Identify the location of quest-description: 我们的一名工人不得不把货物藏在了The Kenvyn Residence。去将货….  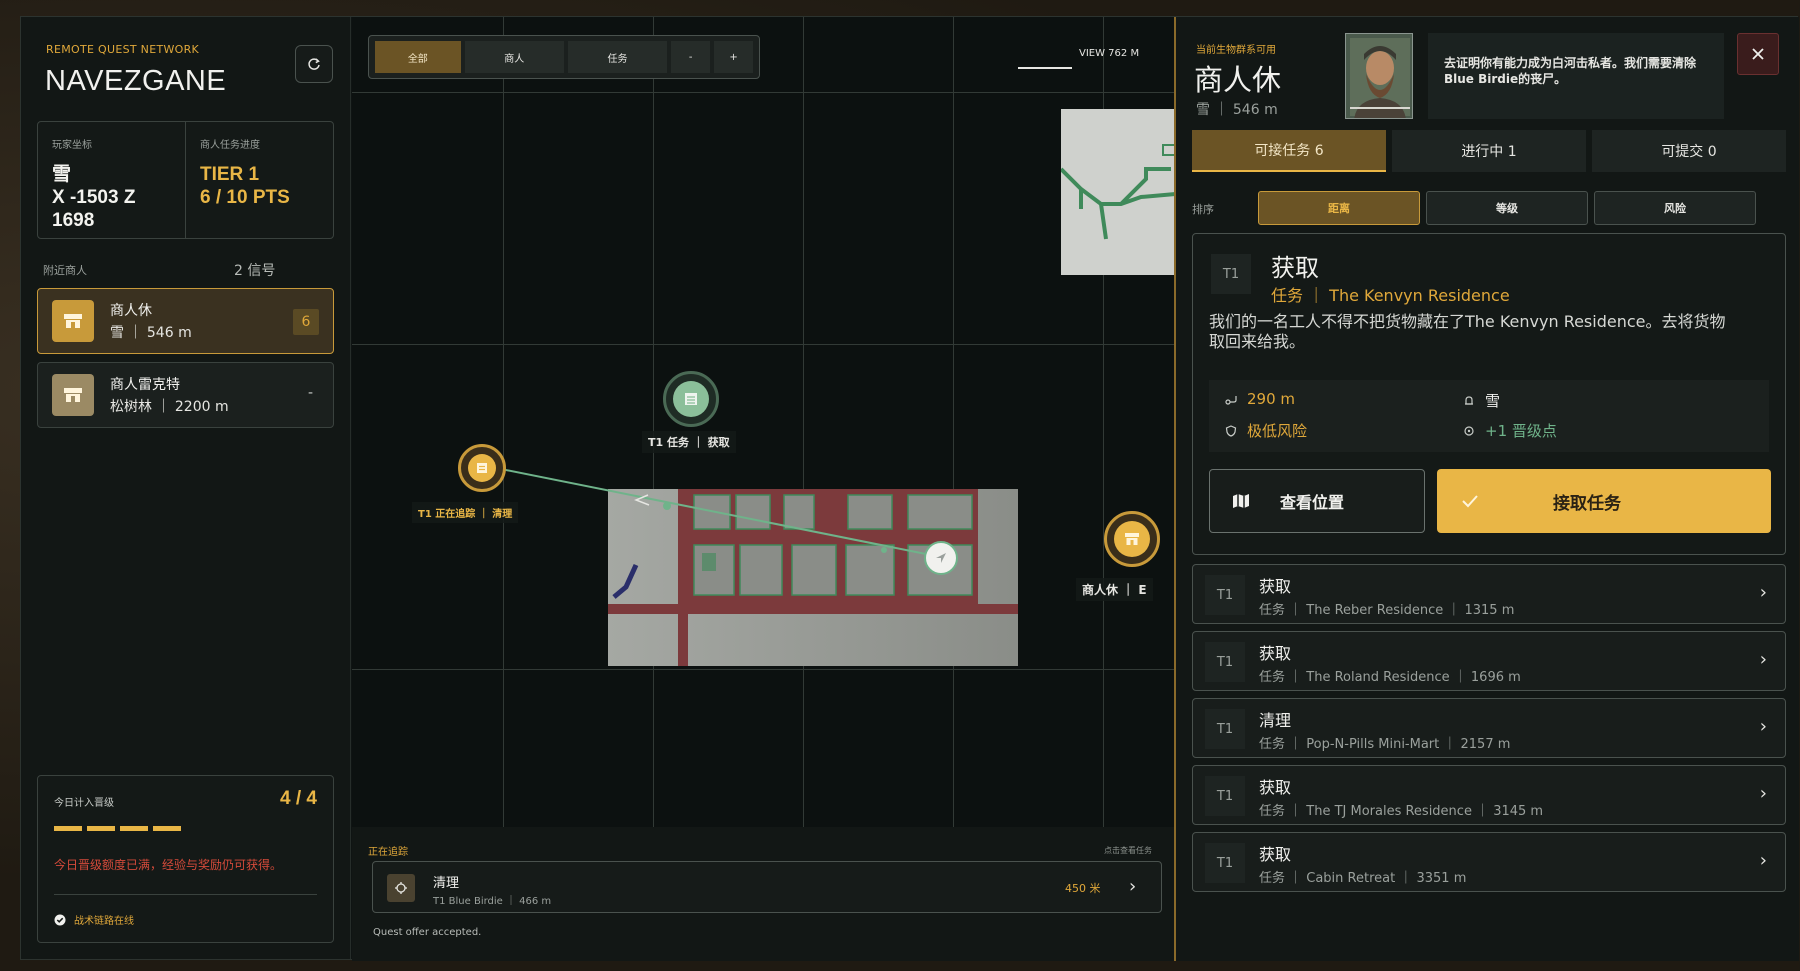
(1467, 331).